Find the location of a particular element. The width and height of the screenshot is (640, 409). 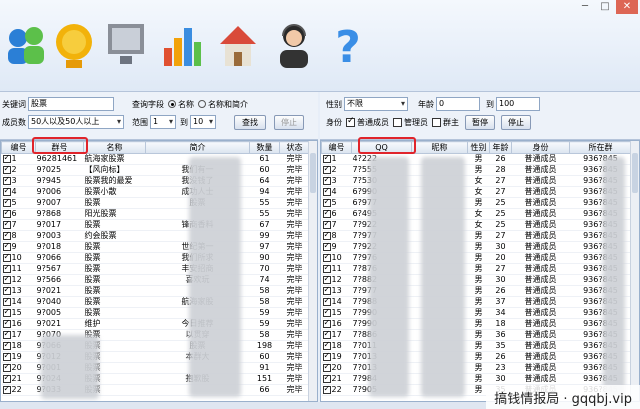

table-row: 13 9?021股票 58完毕 is located at coordinates (155, 291).